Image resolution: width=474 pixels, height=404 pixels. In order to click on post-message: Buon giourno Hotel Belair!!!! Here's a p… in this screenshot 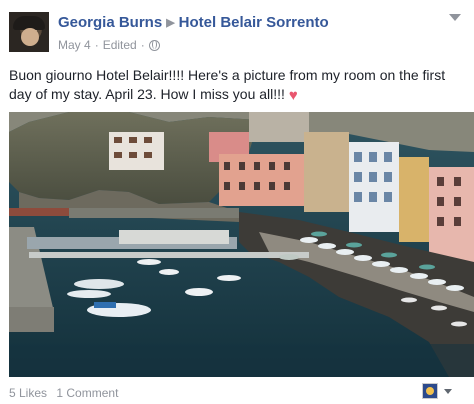, I will do `click(237, 85)`.